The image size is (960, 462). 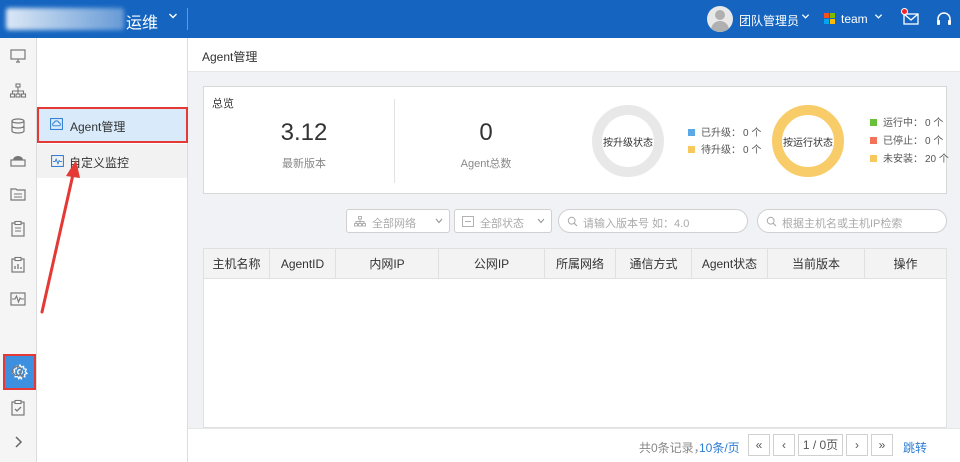 What do you see at coordinates (237, 264) in the screenshot?
I see `column-header-host-name: 主机名称` at bounding box center [237, 264].